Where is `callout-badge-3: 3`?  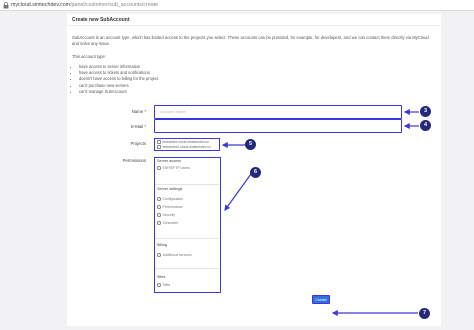 callout-badge-3: 3 is located at coordinates (425, 111).